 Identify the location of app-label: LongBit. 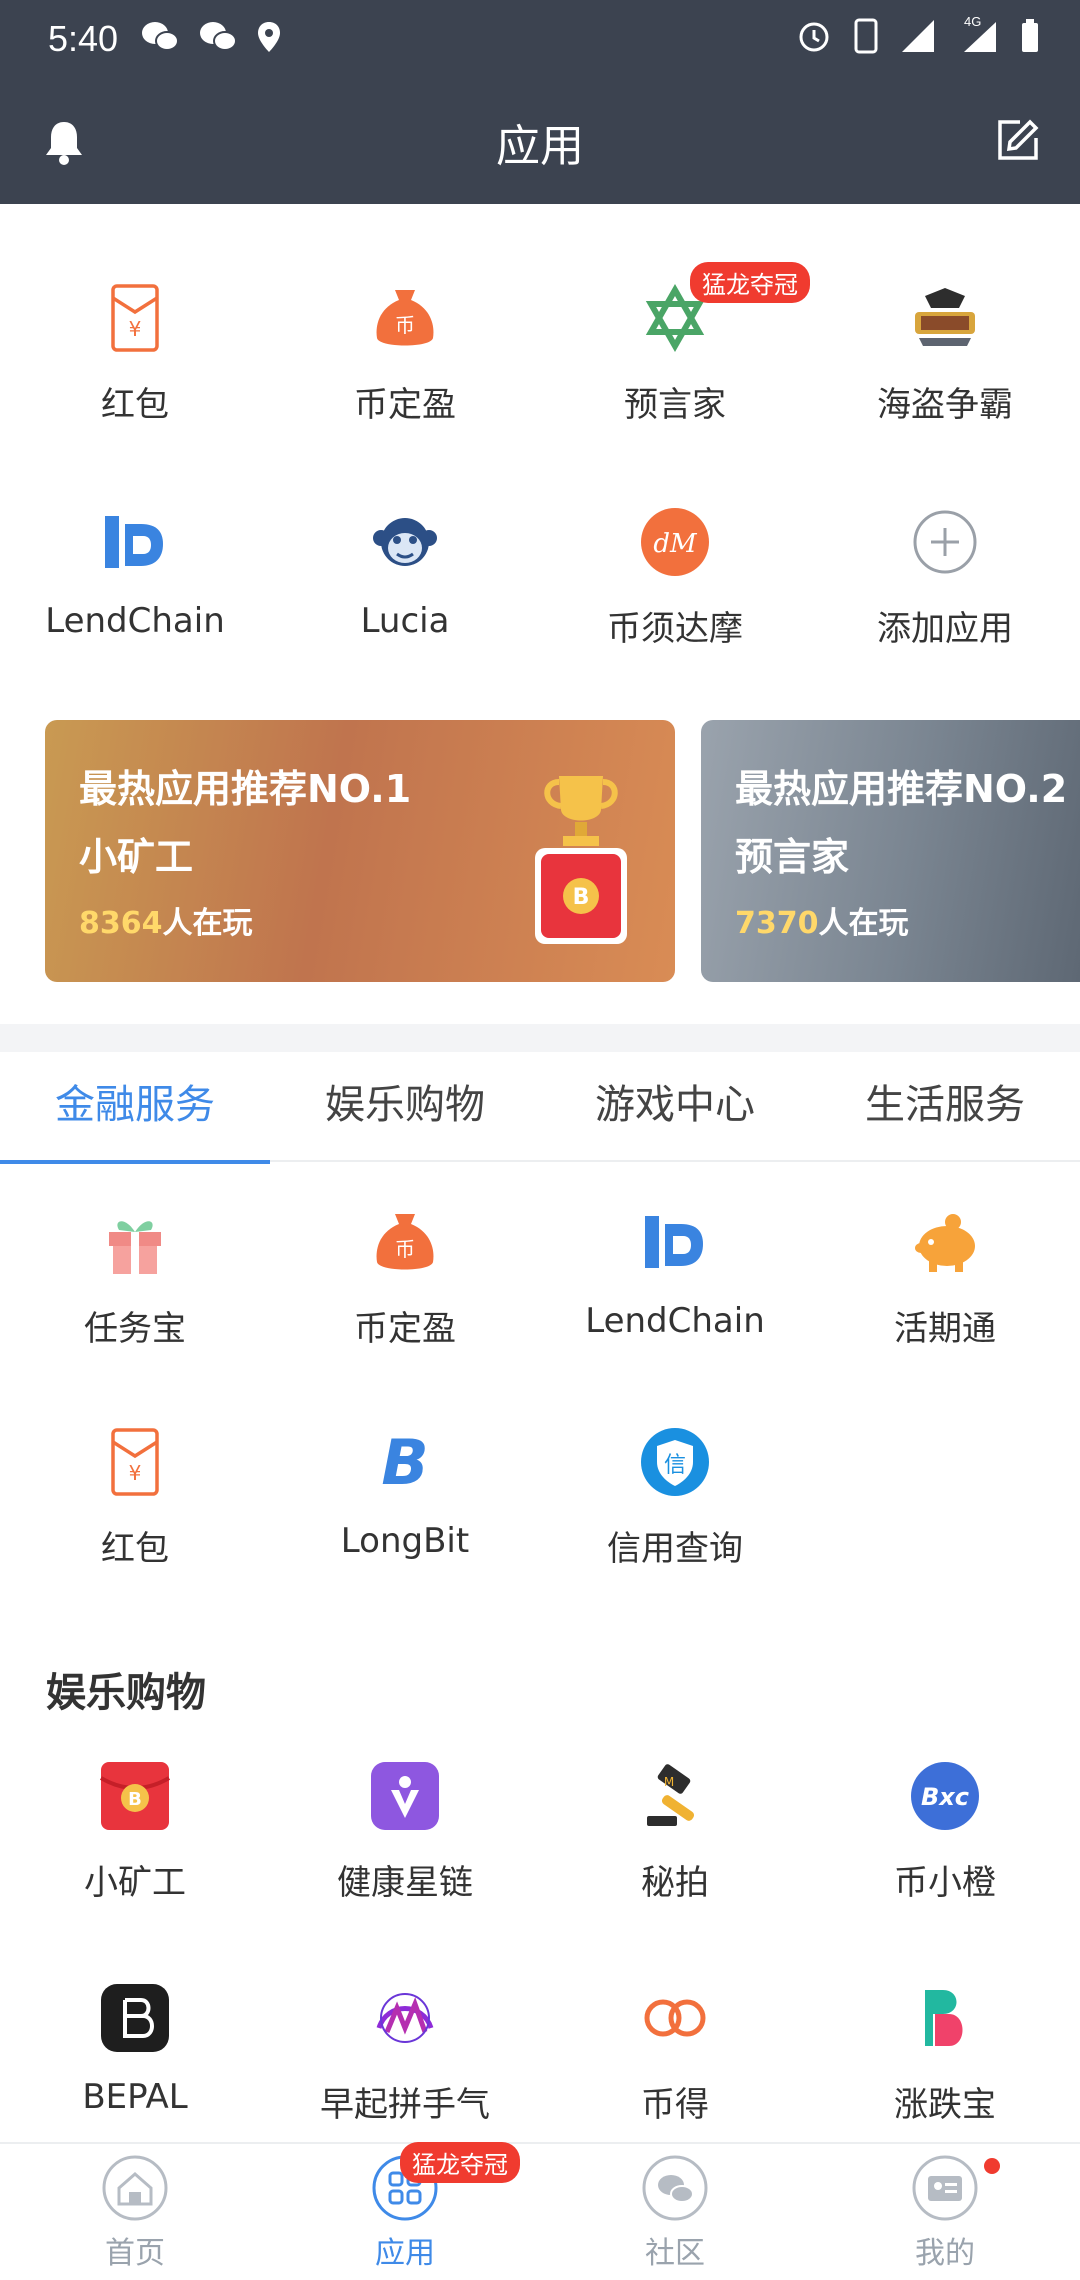
(405, 1541).